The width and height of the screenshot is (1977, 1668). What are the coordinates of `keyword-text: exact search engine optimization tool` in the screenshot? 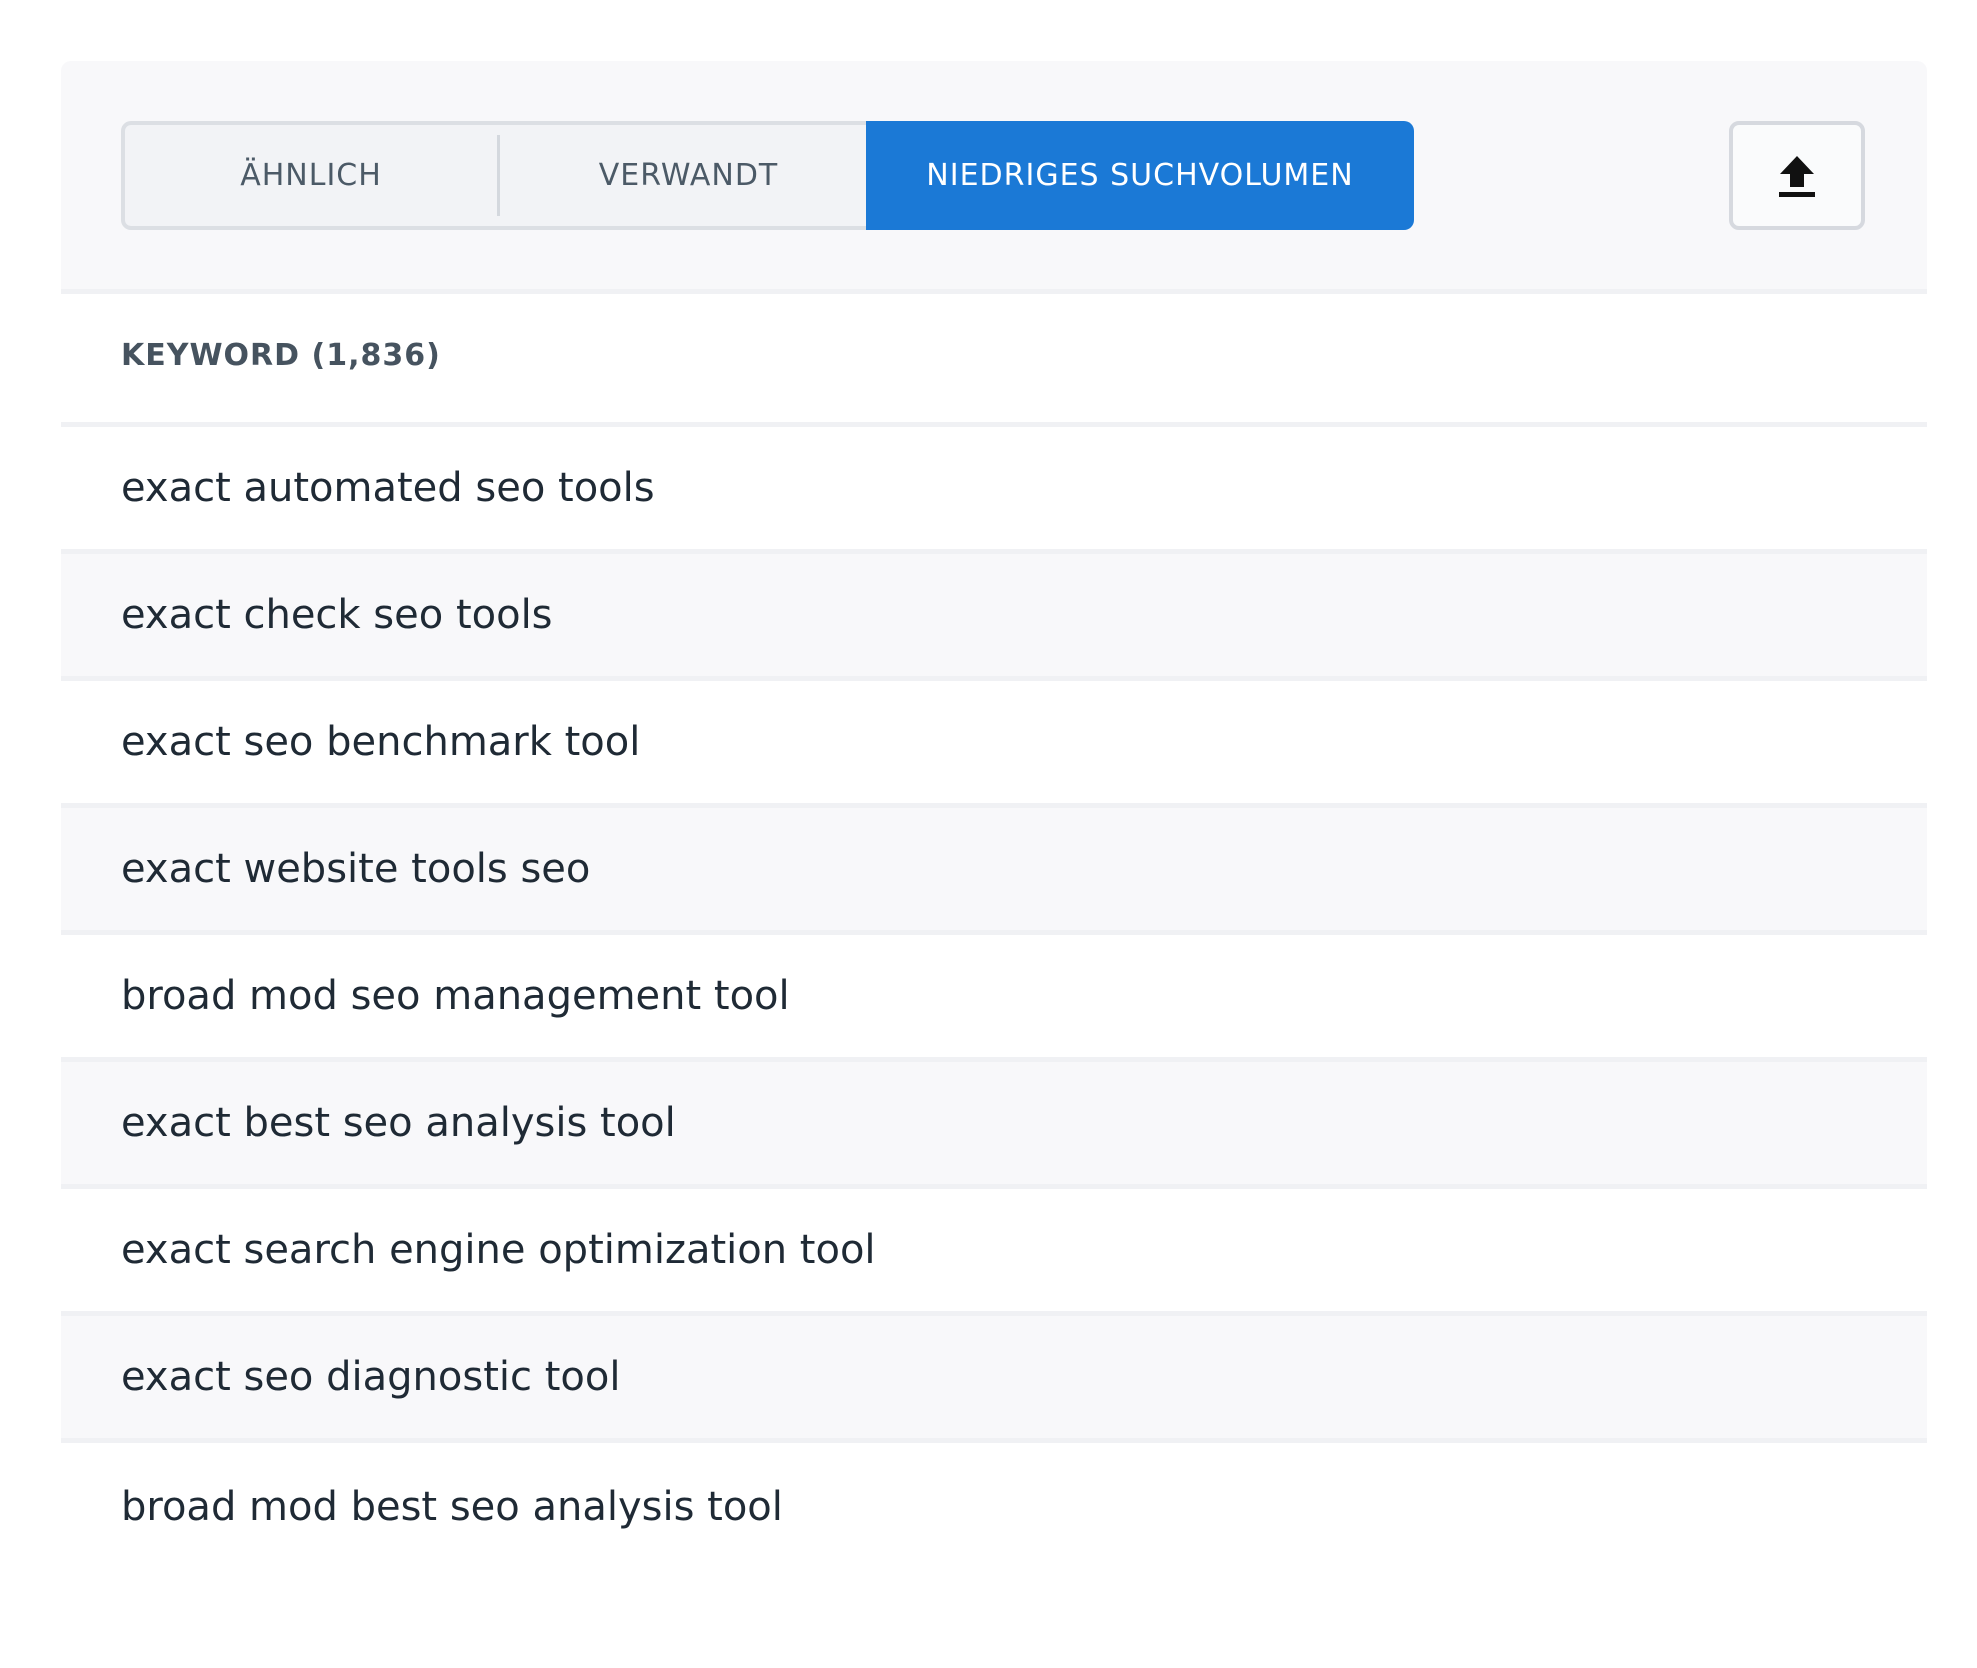 It's located at (498, 1250).